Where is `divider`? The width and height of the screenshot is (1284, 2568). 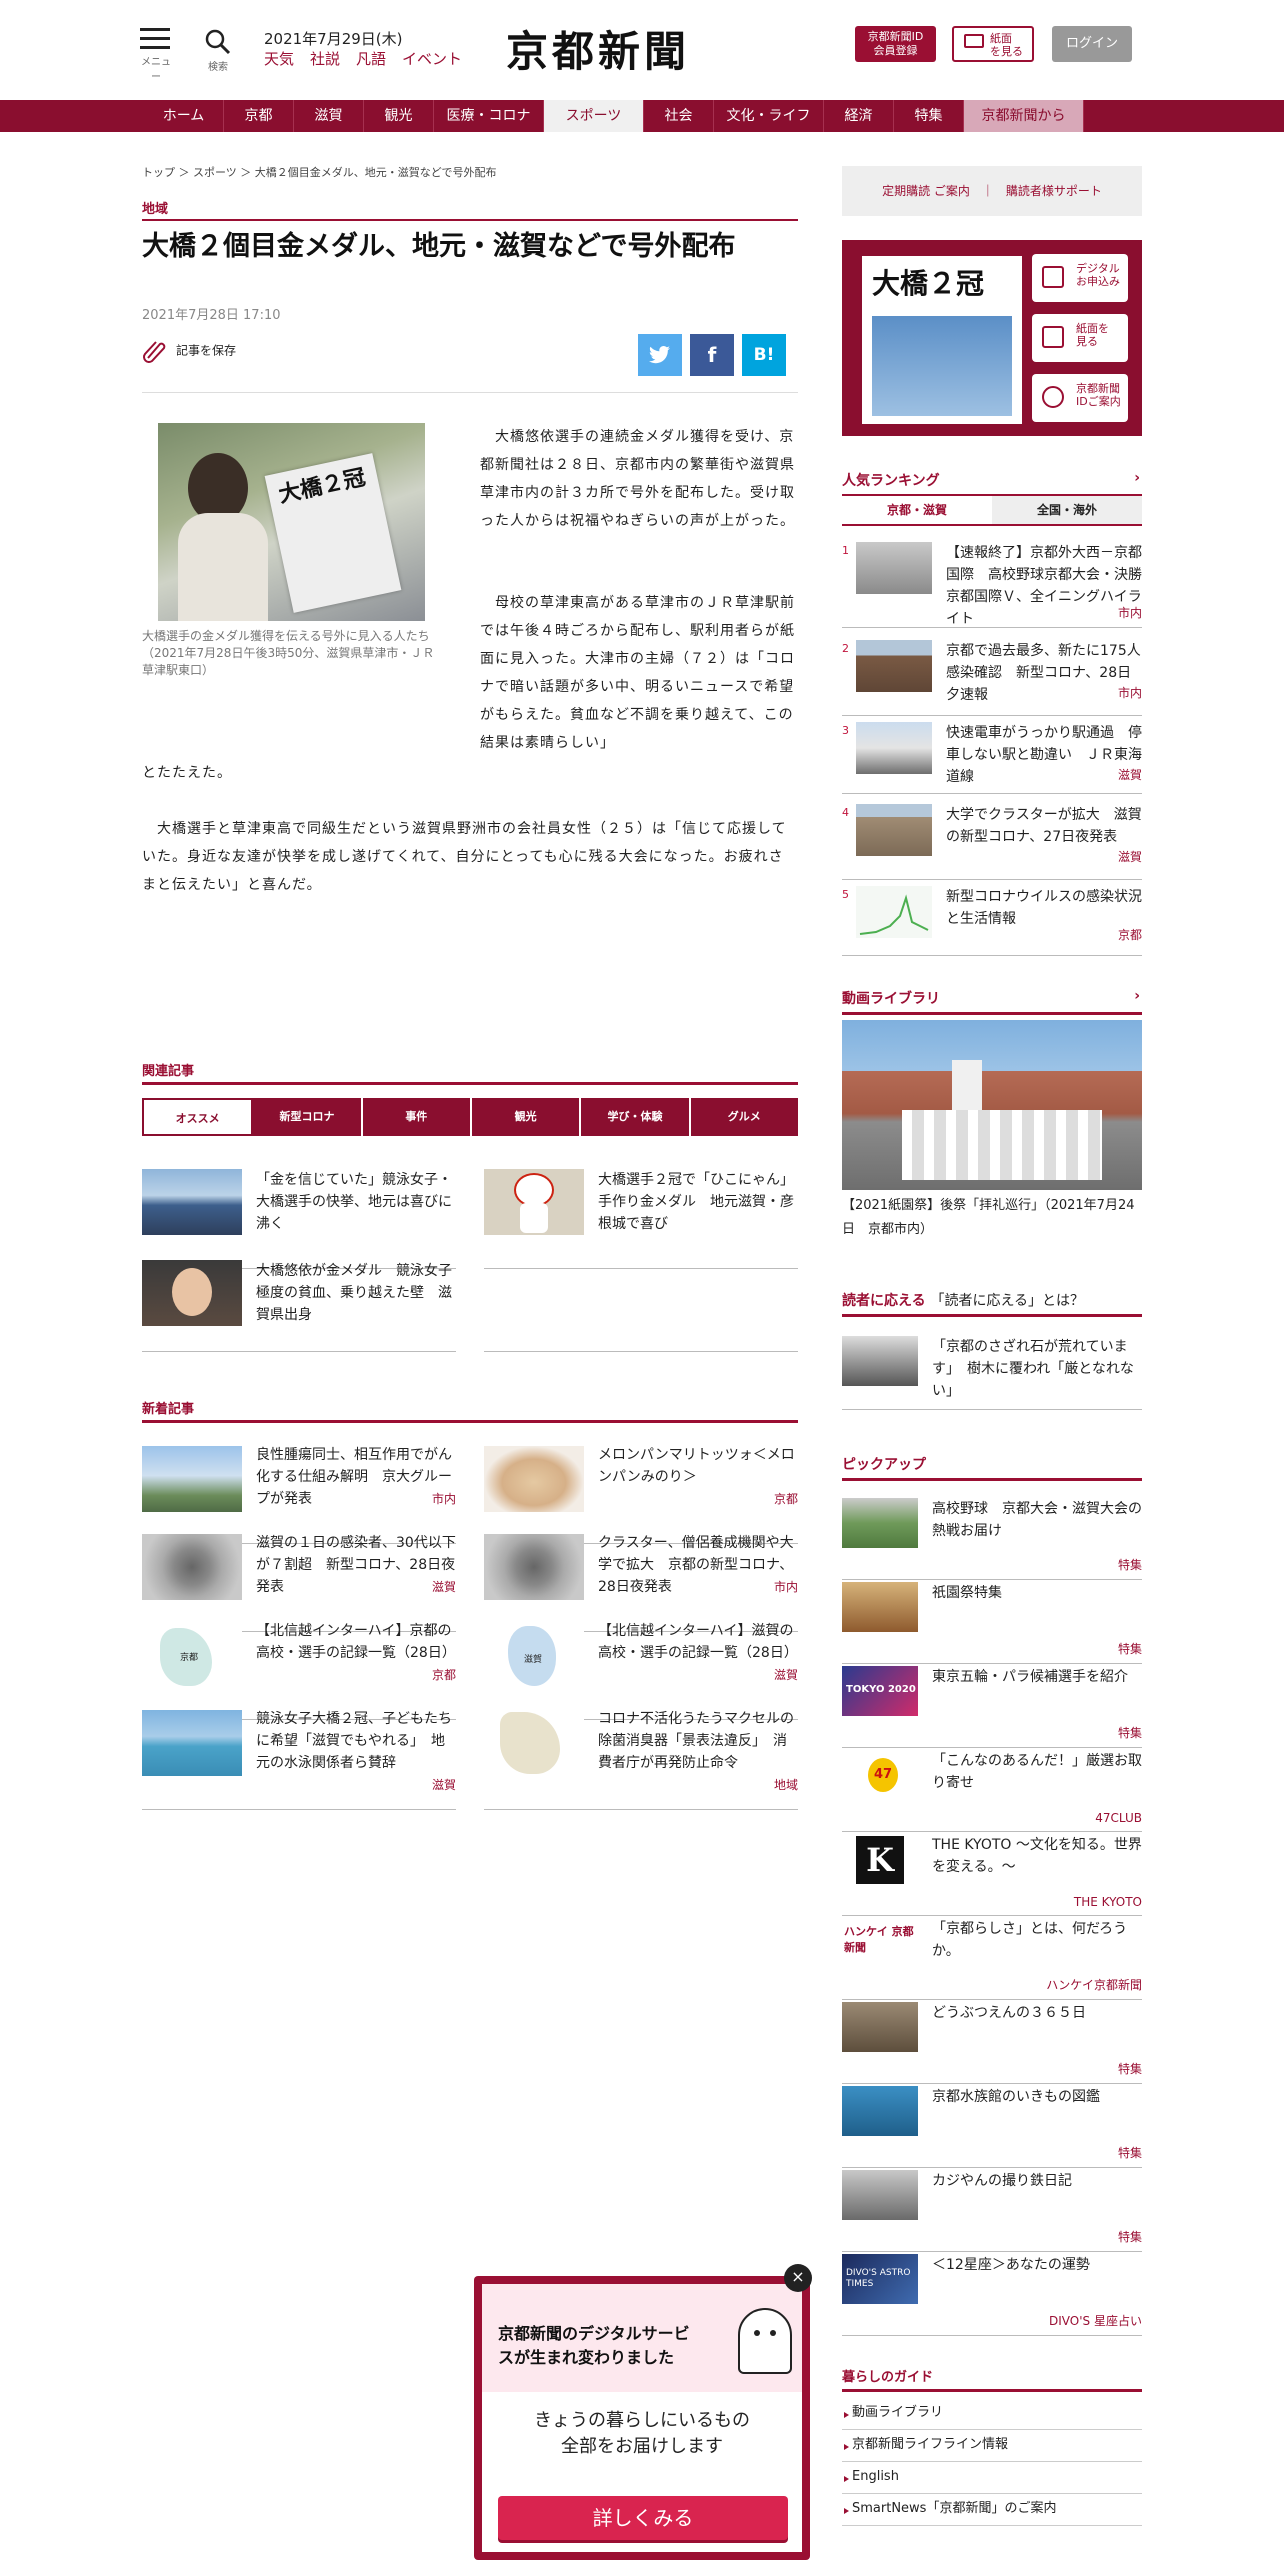
divider is located at coordinates (992, 525).